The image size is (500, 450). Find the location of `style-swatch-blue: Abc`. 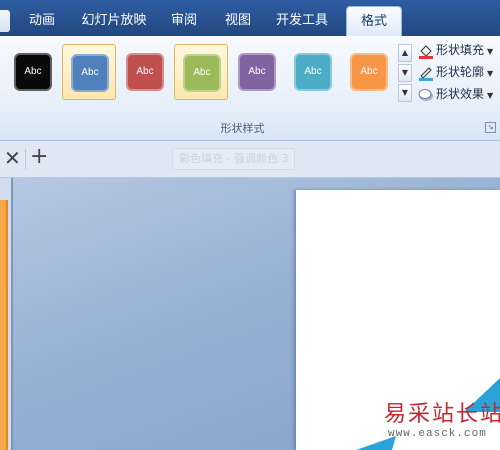

style-swatch-blue: Abc is located at coordinates (90, 73).